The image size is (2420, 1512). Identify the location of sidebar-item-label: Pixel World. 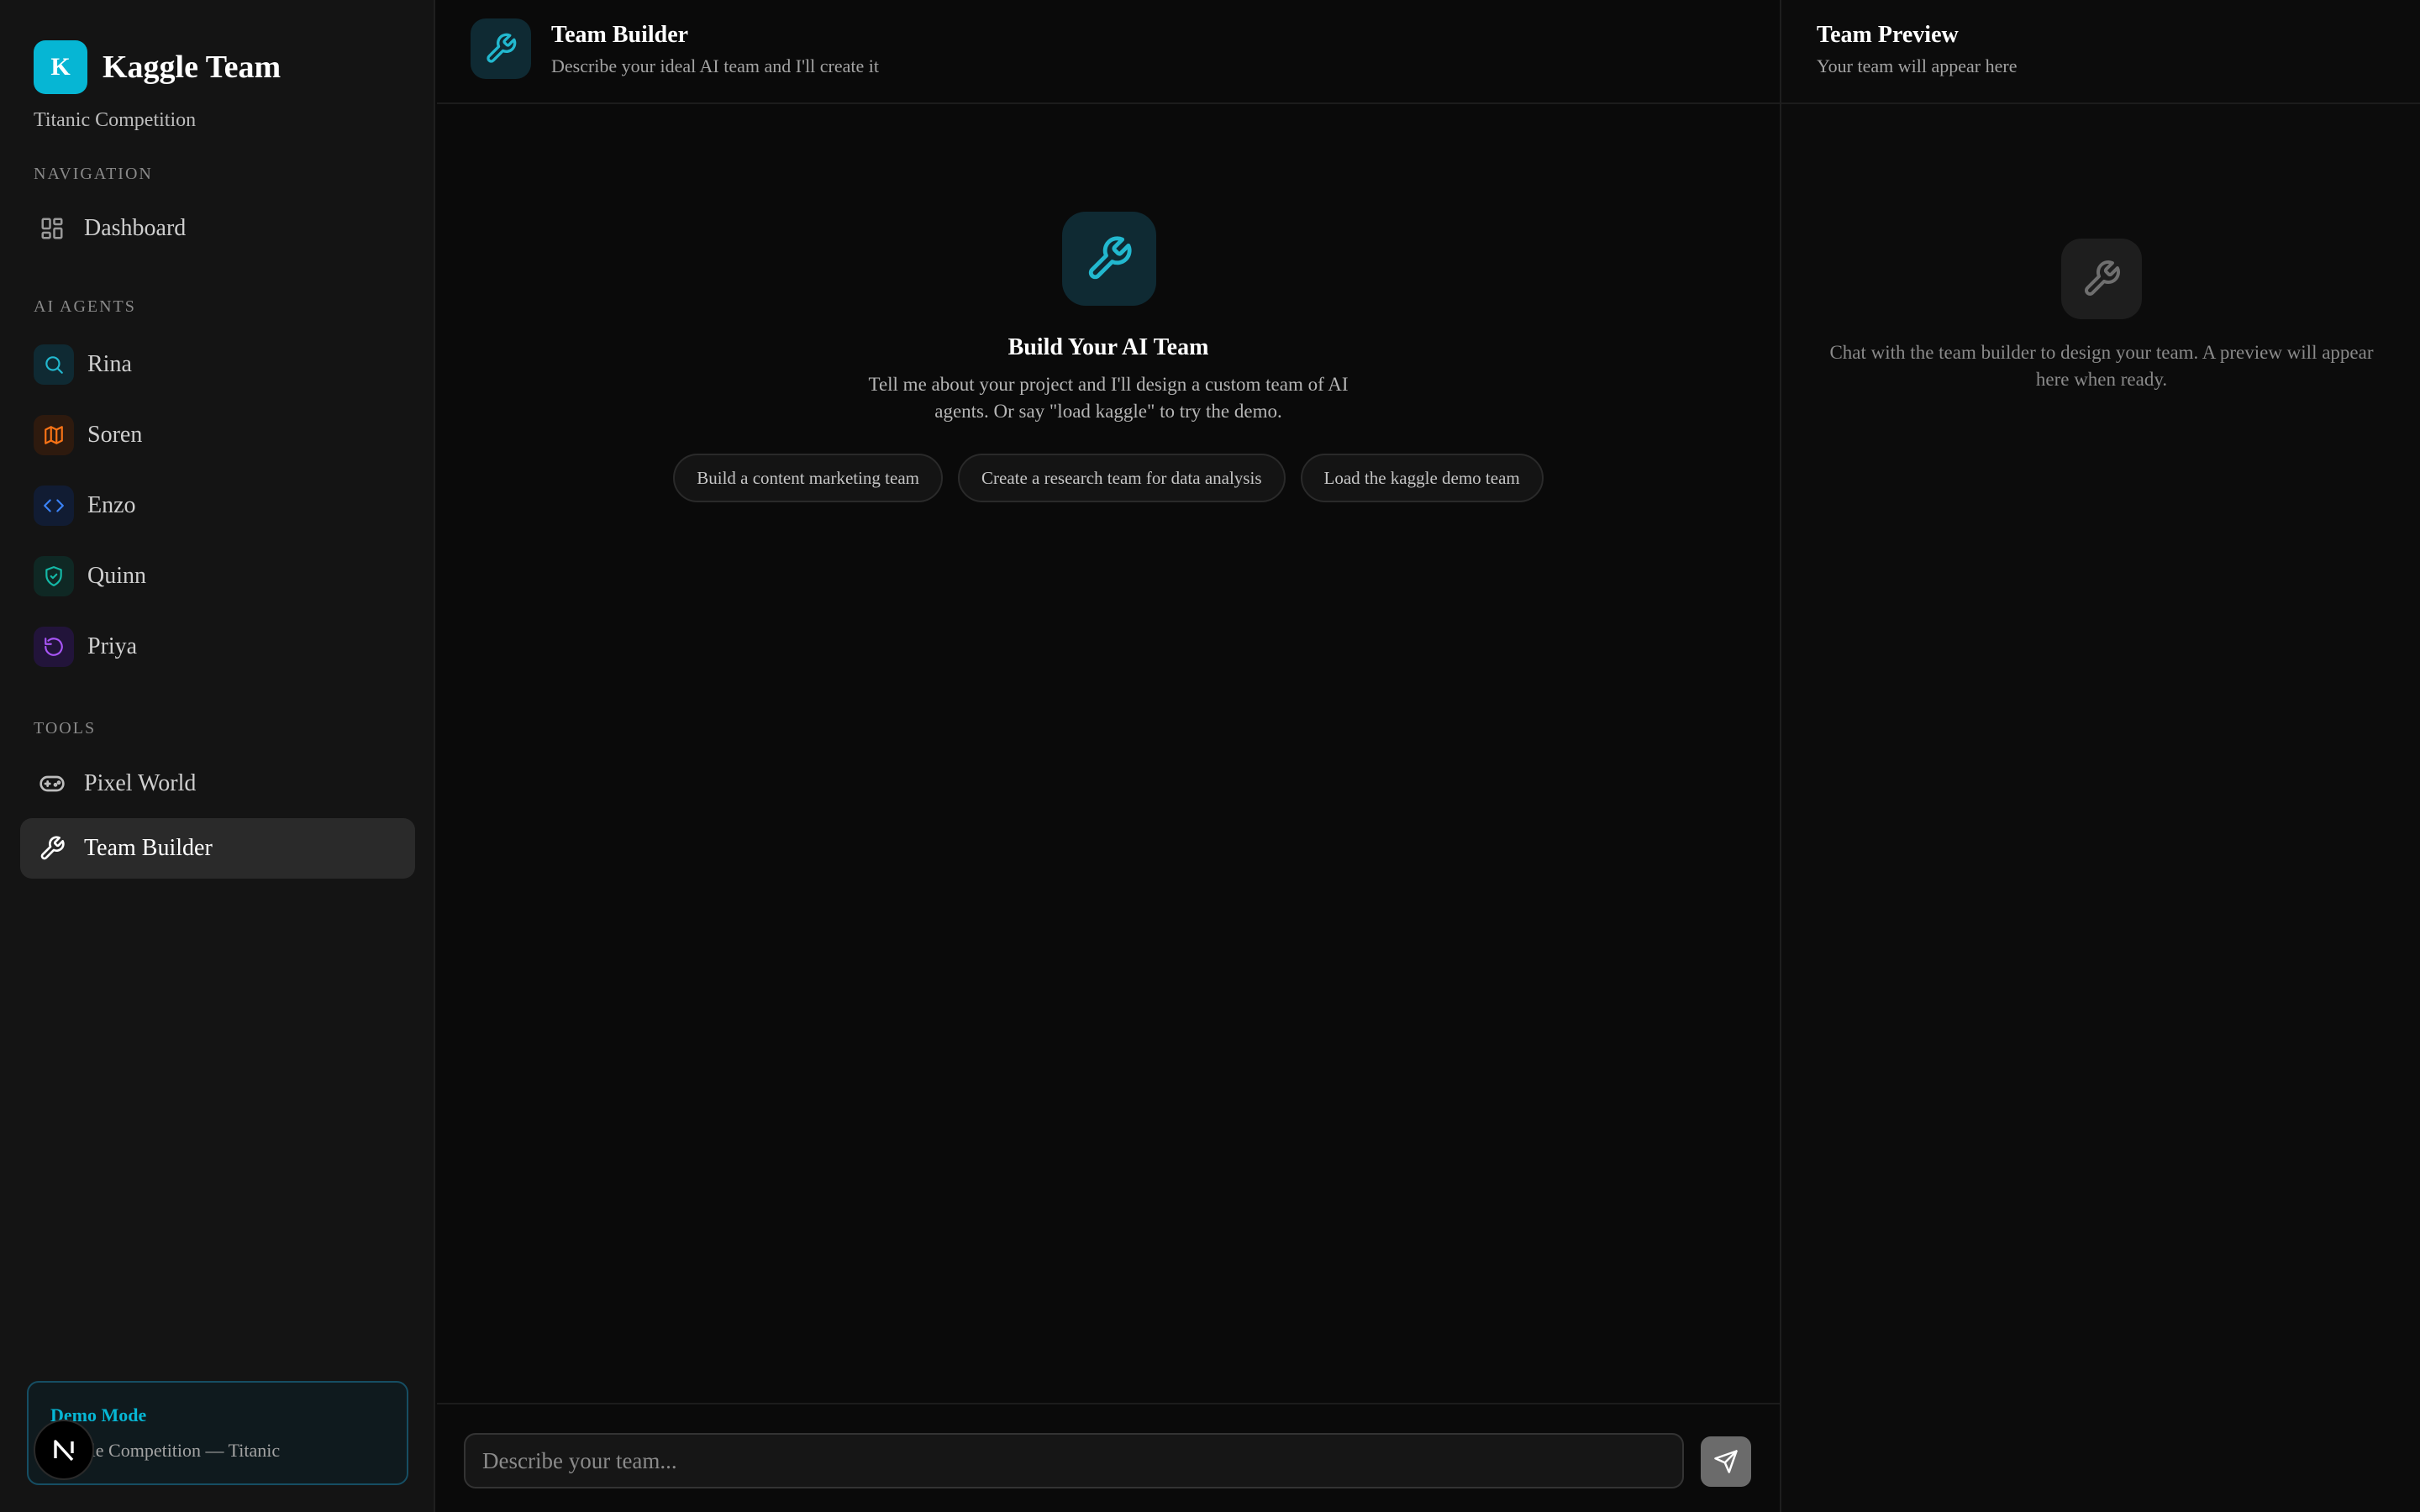
(140, 783).